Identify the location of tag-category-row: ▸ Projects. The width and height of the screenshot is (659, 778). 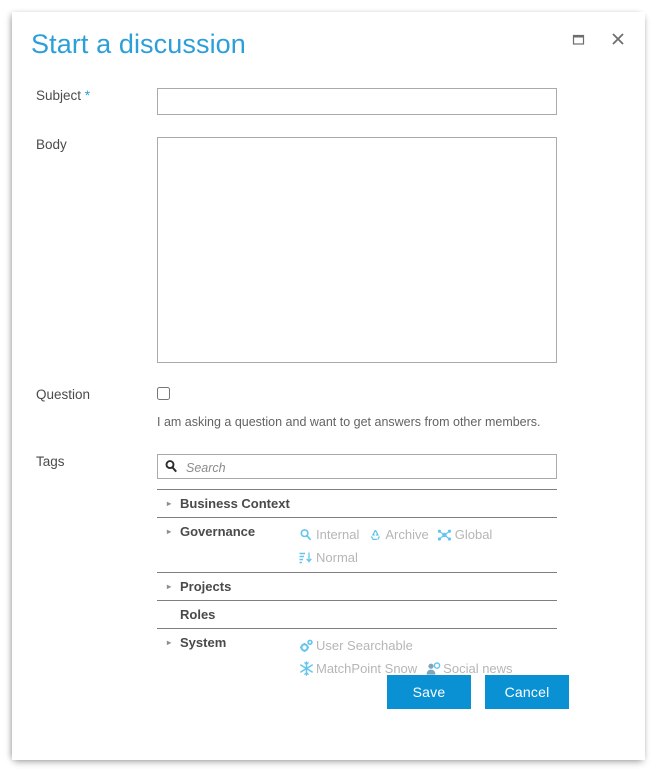
(357, 586).